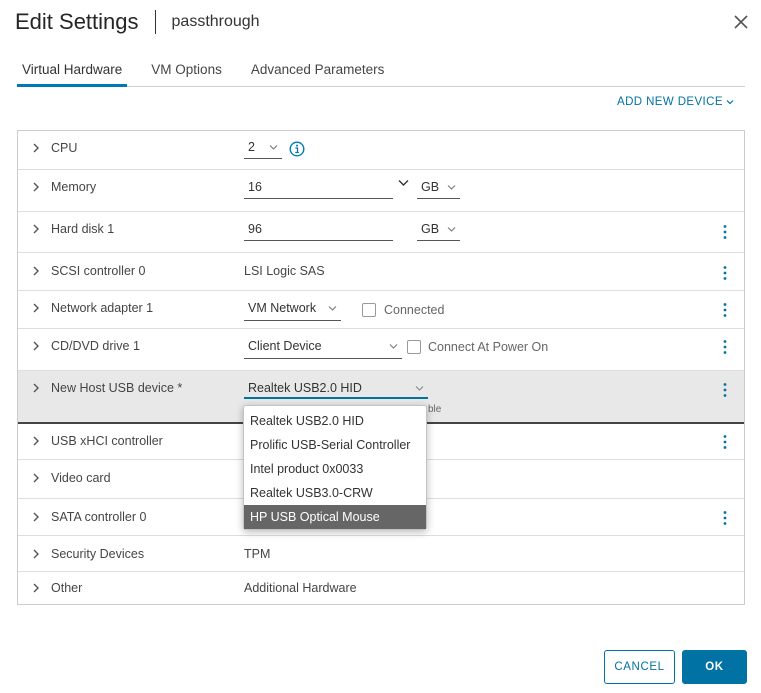 This screenshot has height=693, width=761. I want to click on connect-at-power-on-checkbox, so click(414, 347).